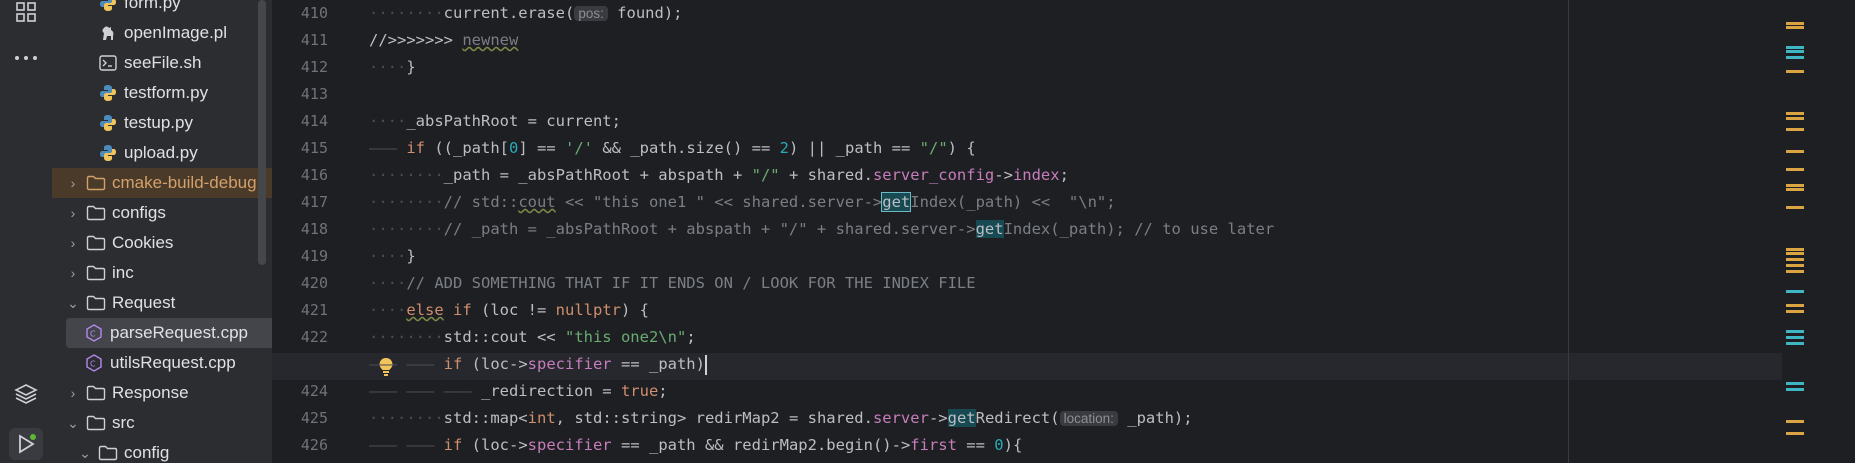 This screenshot has height=463, width=1855. What do you see at coordinates (314, 229) in the screenshot?
I see `line-number: 418` at bounding box center [314, 229].